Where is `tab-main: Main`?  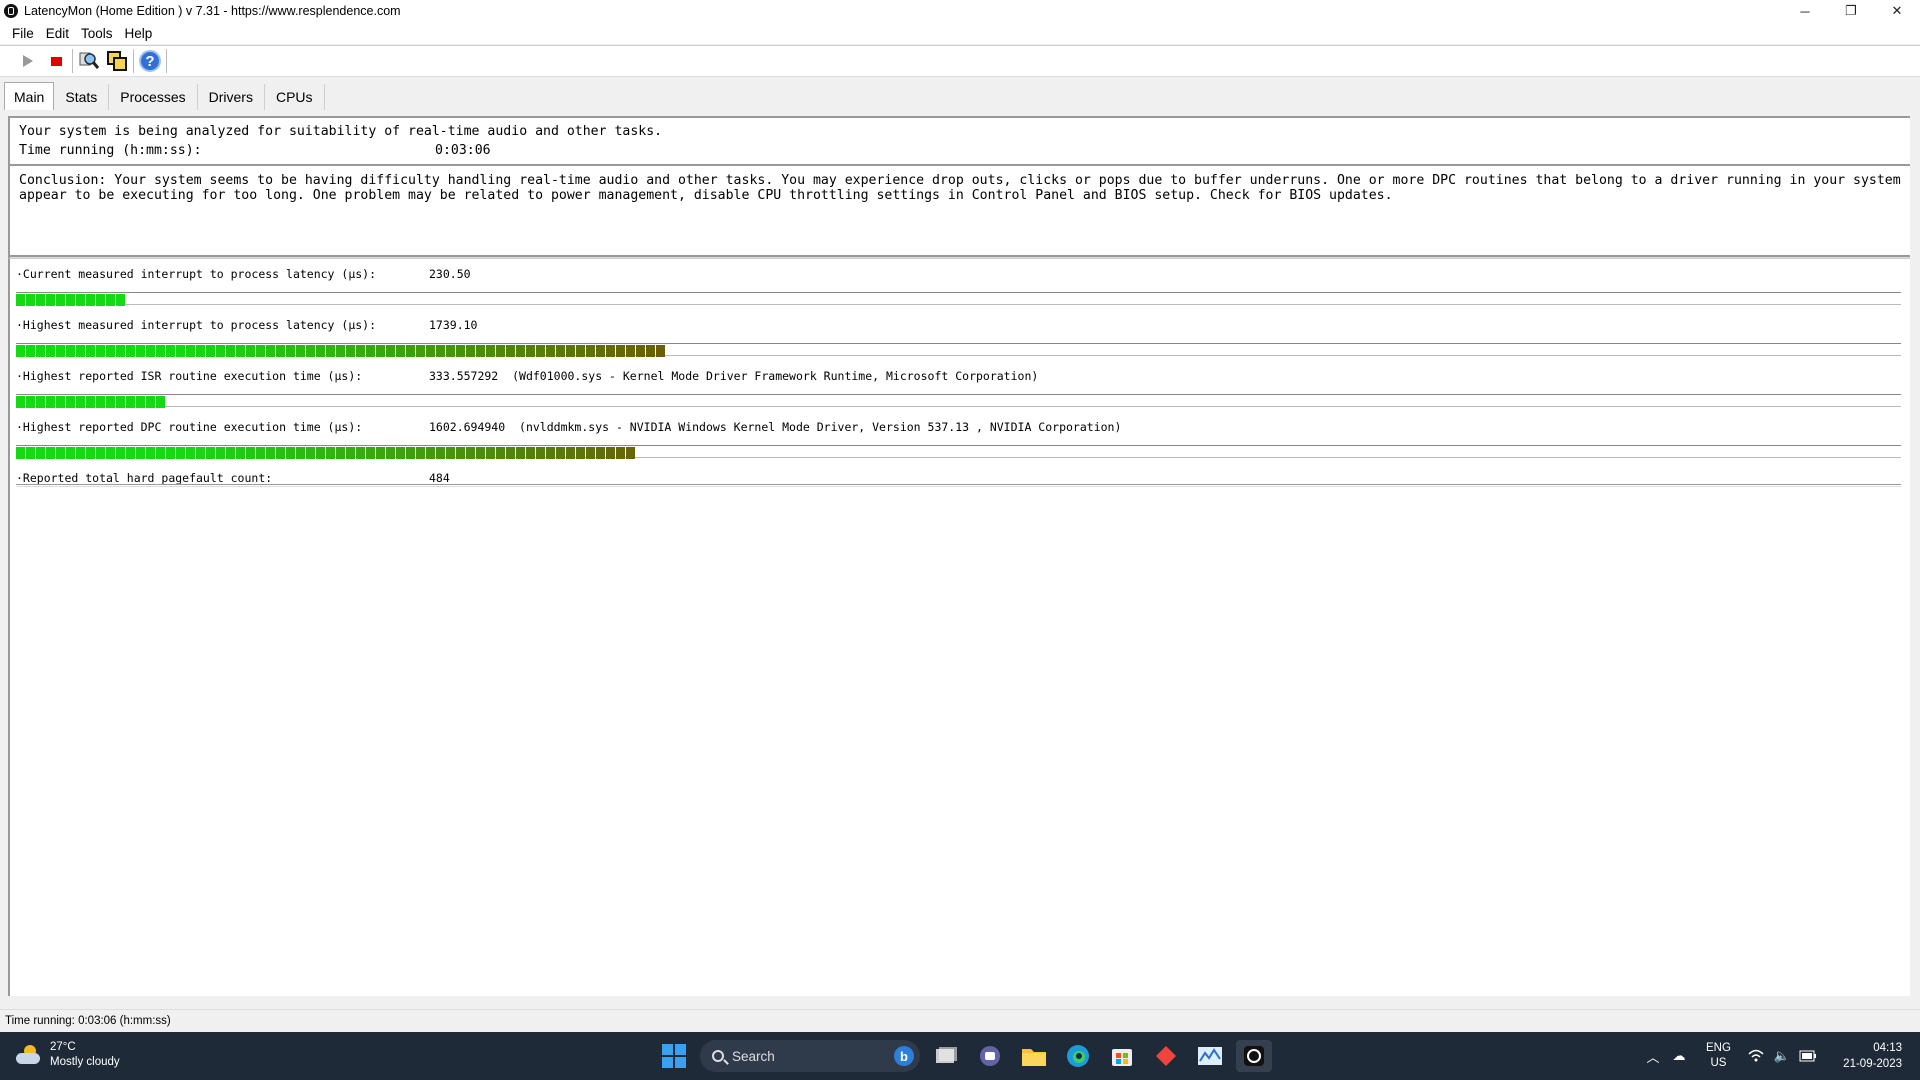
tab-main: Main is located at coordinates (29, 96).